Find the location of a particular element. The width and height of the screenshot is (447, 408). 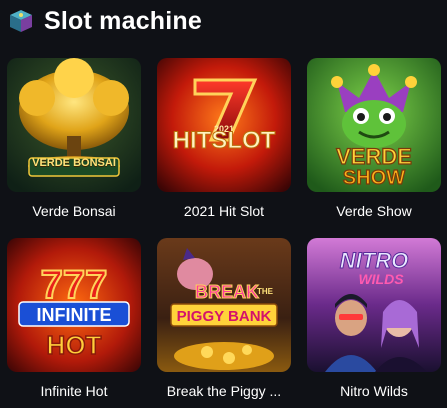

game-logo: BREAK is located at coordinates (227, 292).